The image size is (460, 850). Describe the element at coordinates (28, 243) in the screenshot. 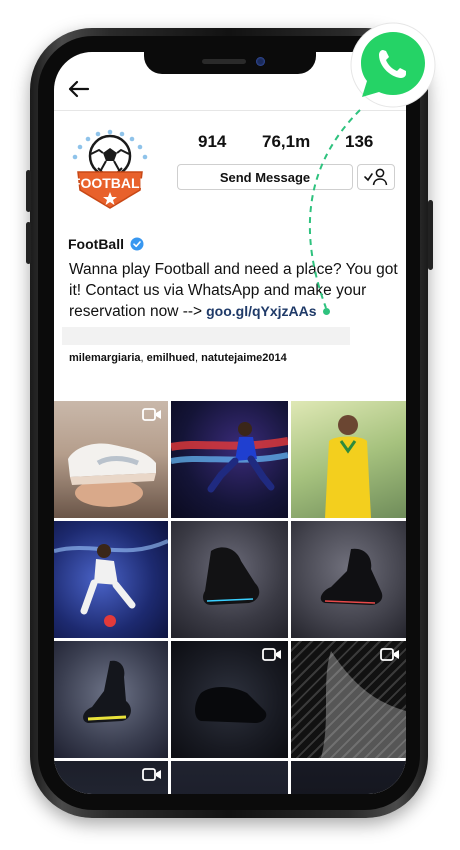

I see `volume-down-button` at that location.